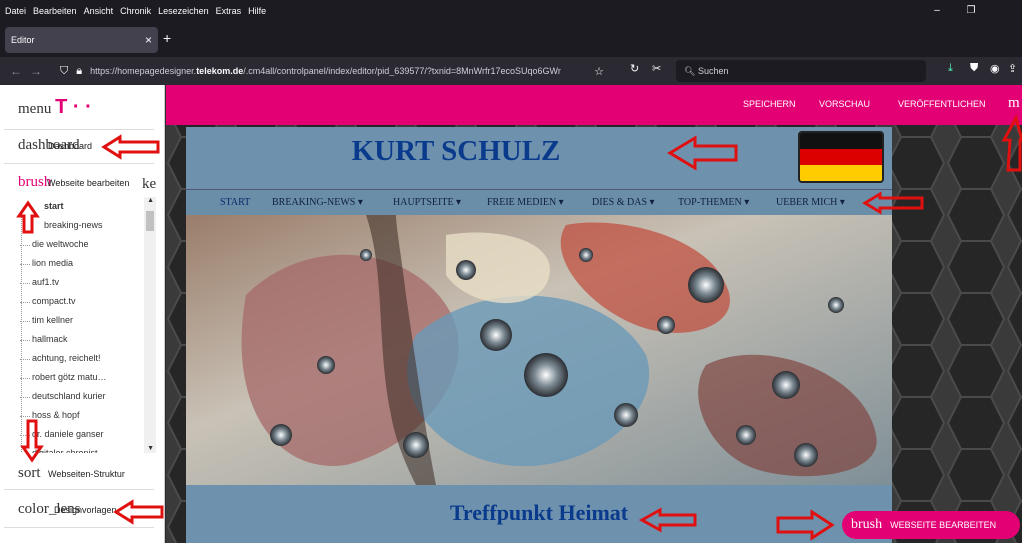  What do you see at coordinates (317, 202) in the screenshot?
I see `nav-breaking-news: BREAKING-NEWS ▾` at bounding box center [317, 202].